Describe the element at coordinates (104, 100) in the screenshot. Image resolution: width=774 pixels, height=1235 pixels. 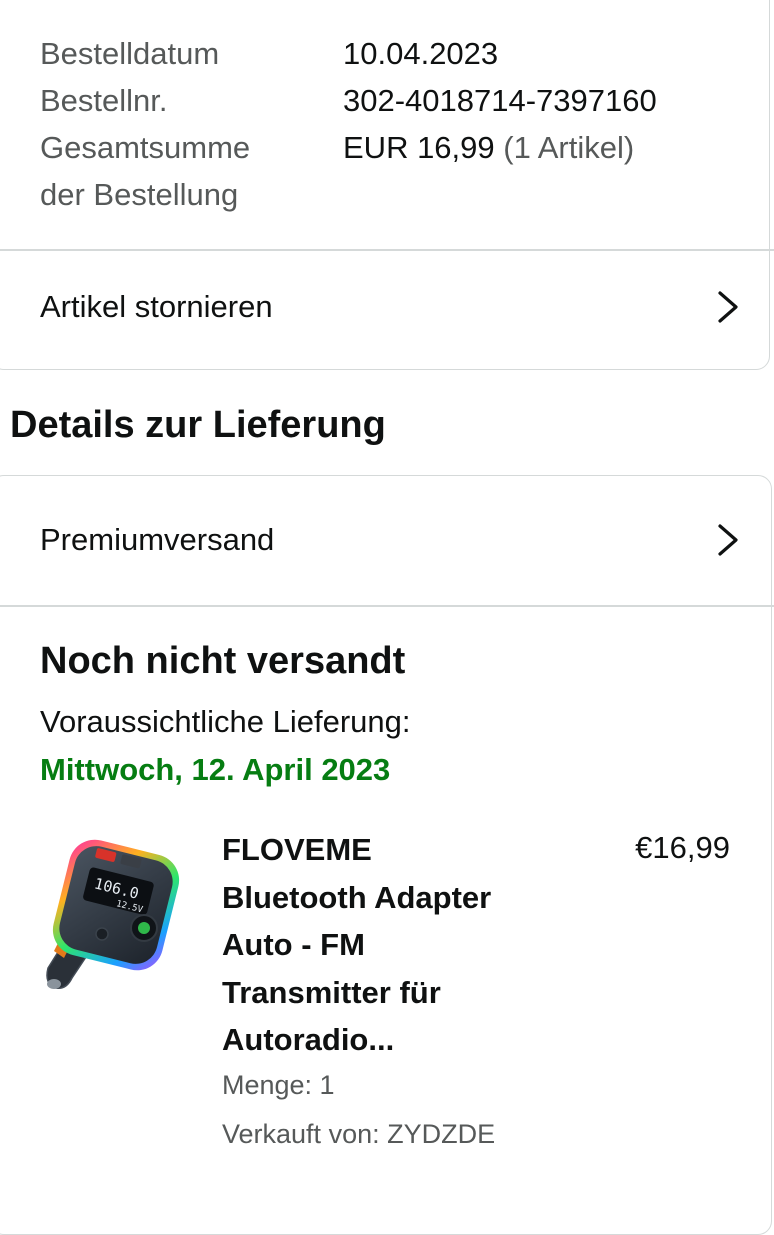
I see `order-number-label: Bestellnr.` at that location.